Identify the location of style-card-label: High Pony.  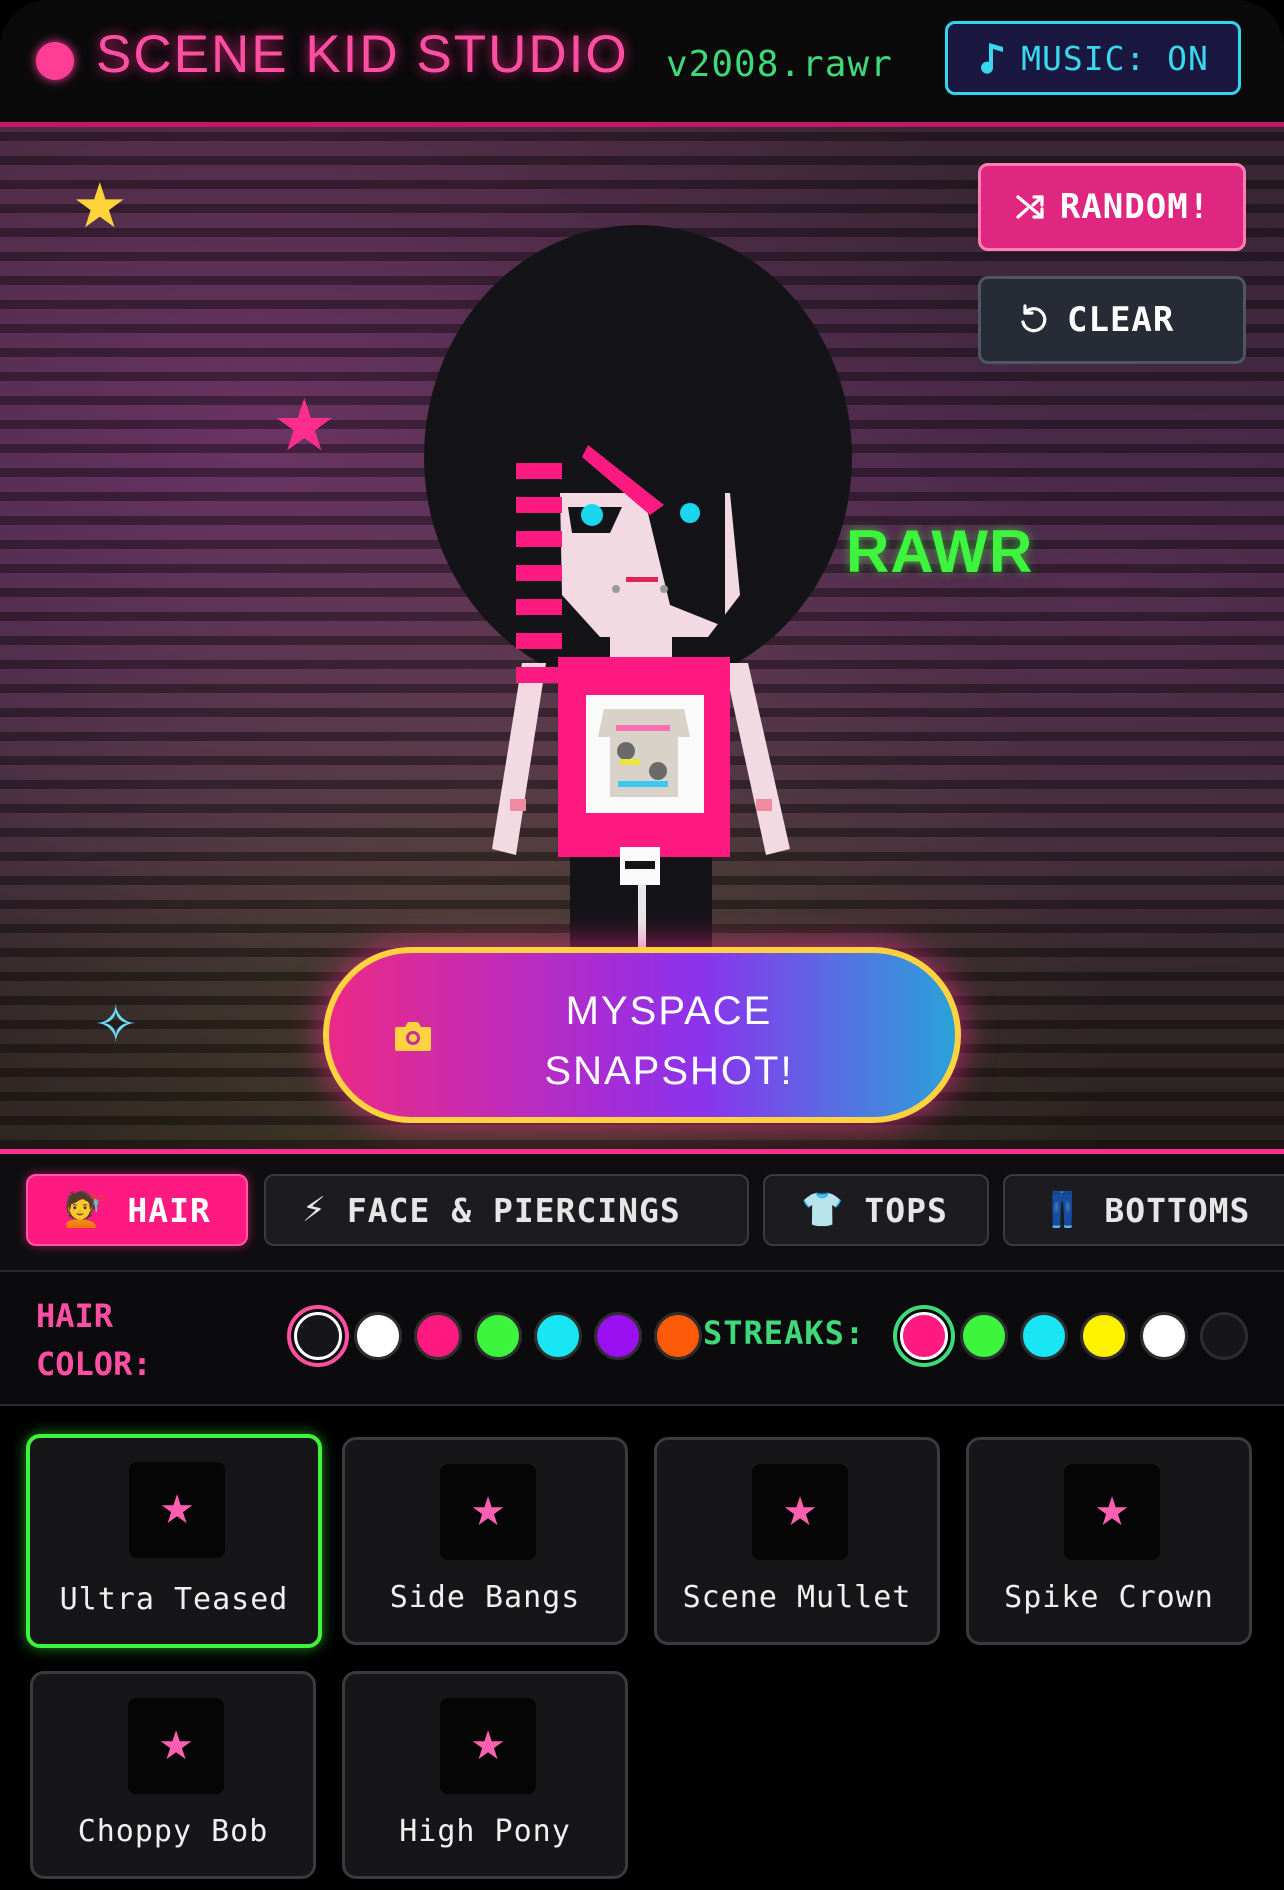
(485, 1831).